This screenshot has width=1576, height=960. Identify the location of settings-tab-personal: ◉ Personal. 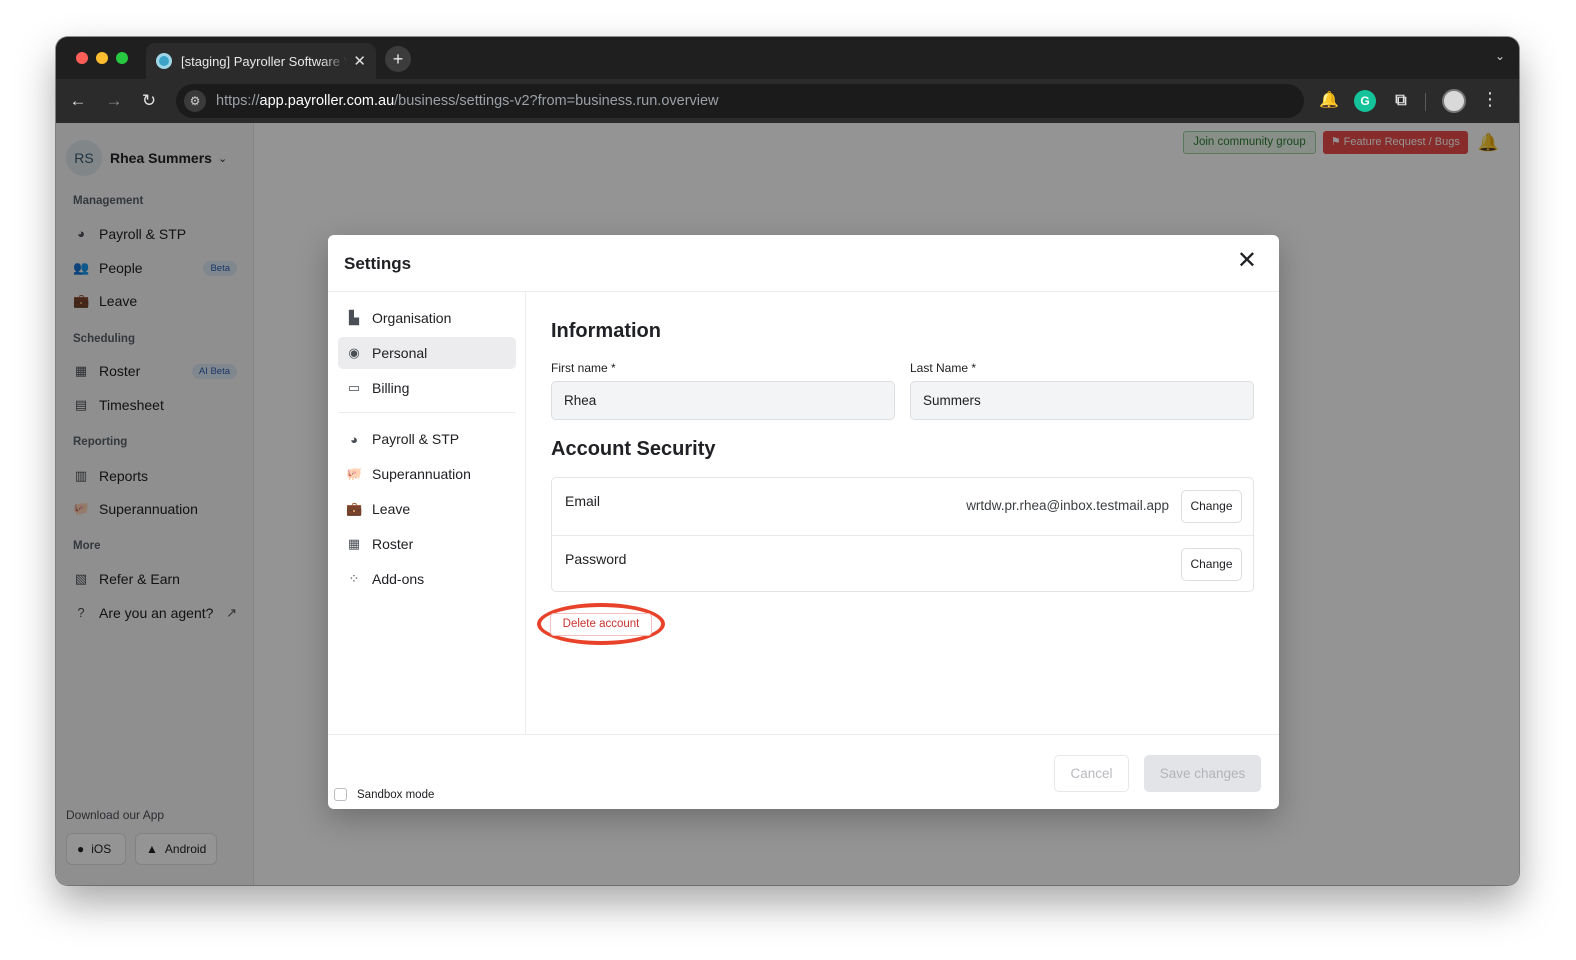
(427, 353).